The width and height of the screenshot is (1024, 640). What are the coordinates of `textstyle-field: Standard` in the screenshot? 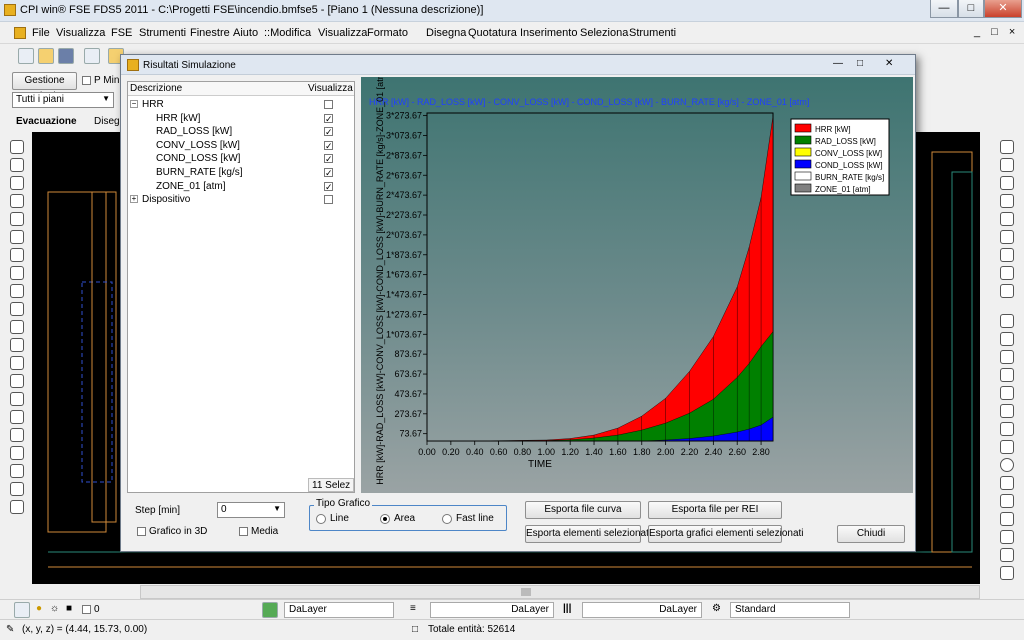 It's located at (790, 610).